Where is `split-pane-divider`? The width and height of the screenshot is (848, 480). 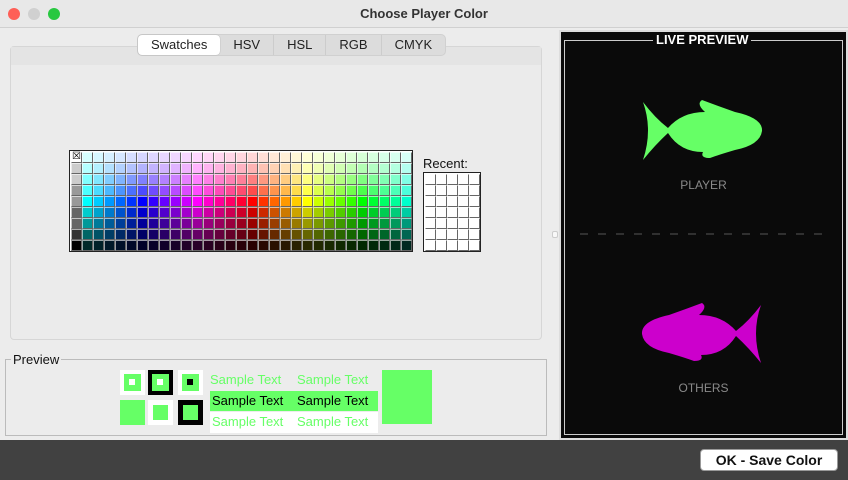 split-pane-divider is located at coordinates (555, 234).